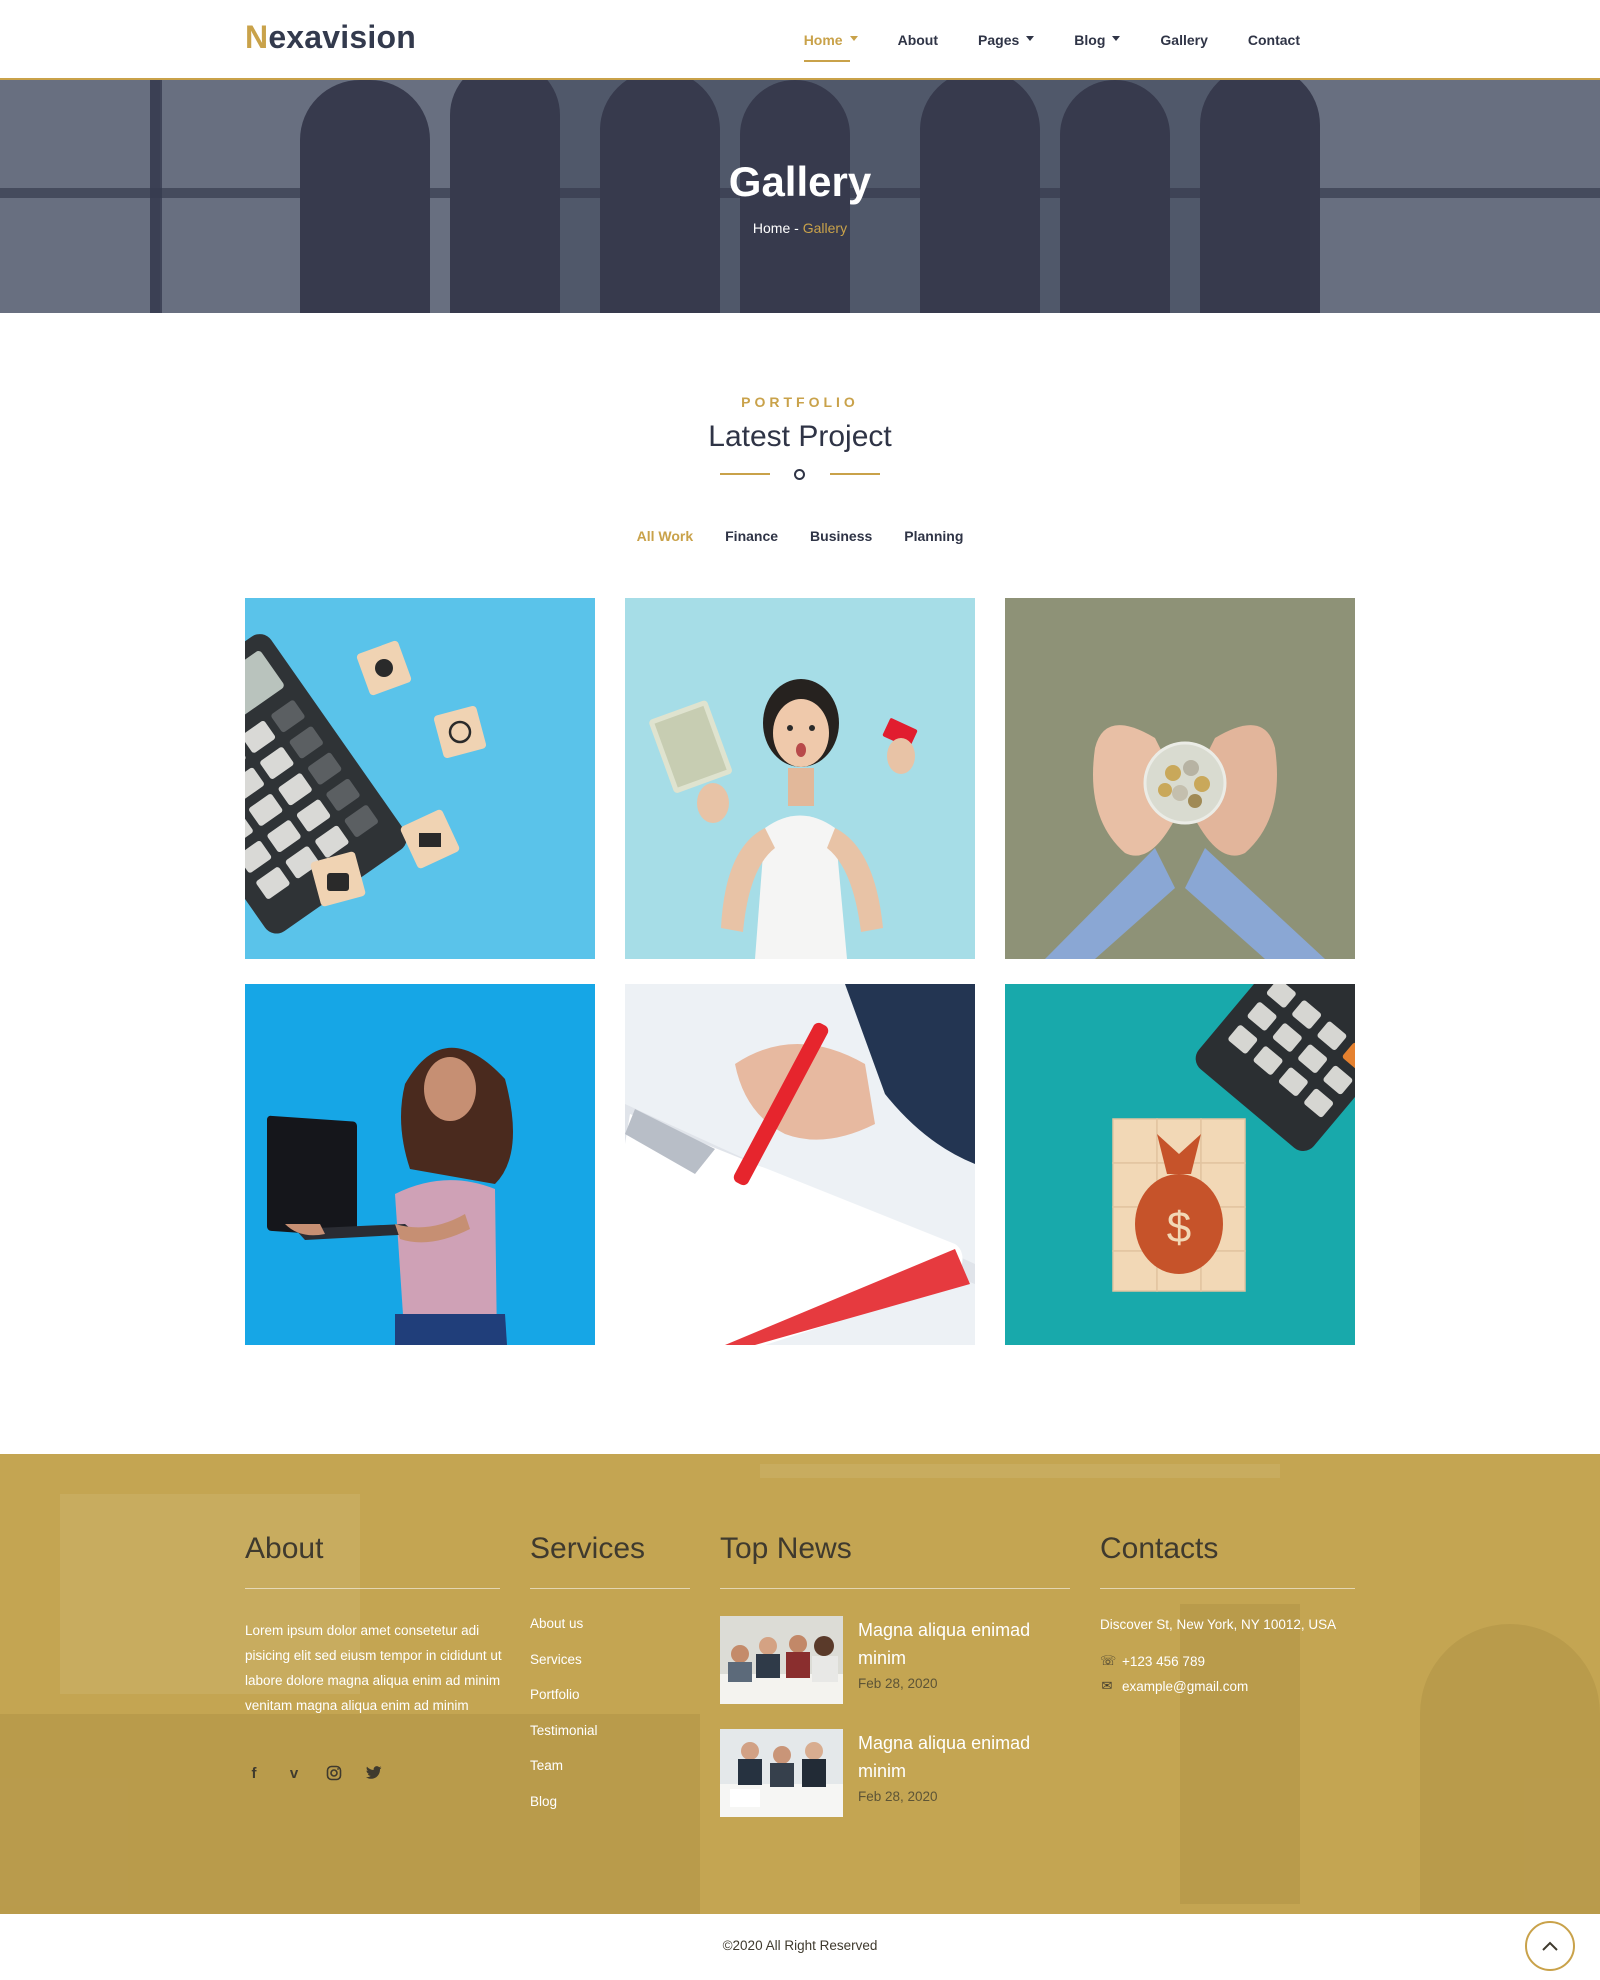  What do you see at coordinates (284, 1548) in the screenshot?
I see `footer-about-title: About` at bounding box center [284, 1548].